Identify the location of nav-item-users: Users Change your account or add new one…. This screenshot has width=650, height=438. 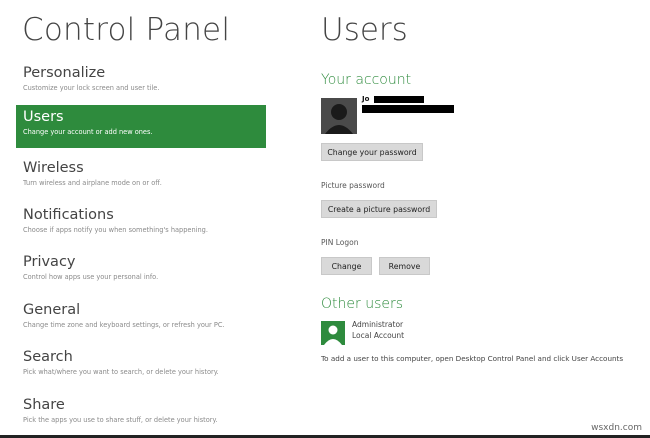
(141, 126).